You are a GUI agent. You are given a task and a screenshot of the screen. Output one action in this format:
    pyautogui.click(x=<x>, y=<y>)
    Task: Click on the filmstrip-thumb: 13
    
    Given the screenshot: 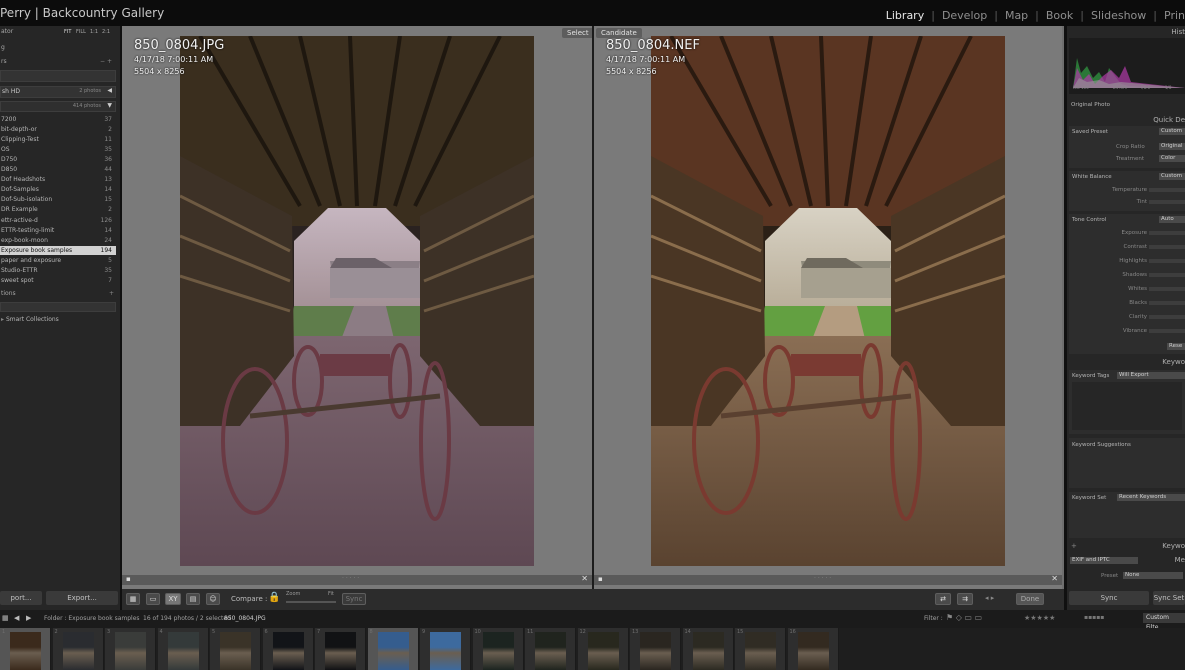 What is the action you would take?
    pyautogui.click(x=655, y=649)
    